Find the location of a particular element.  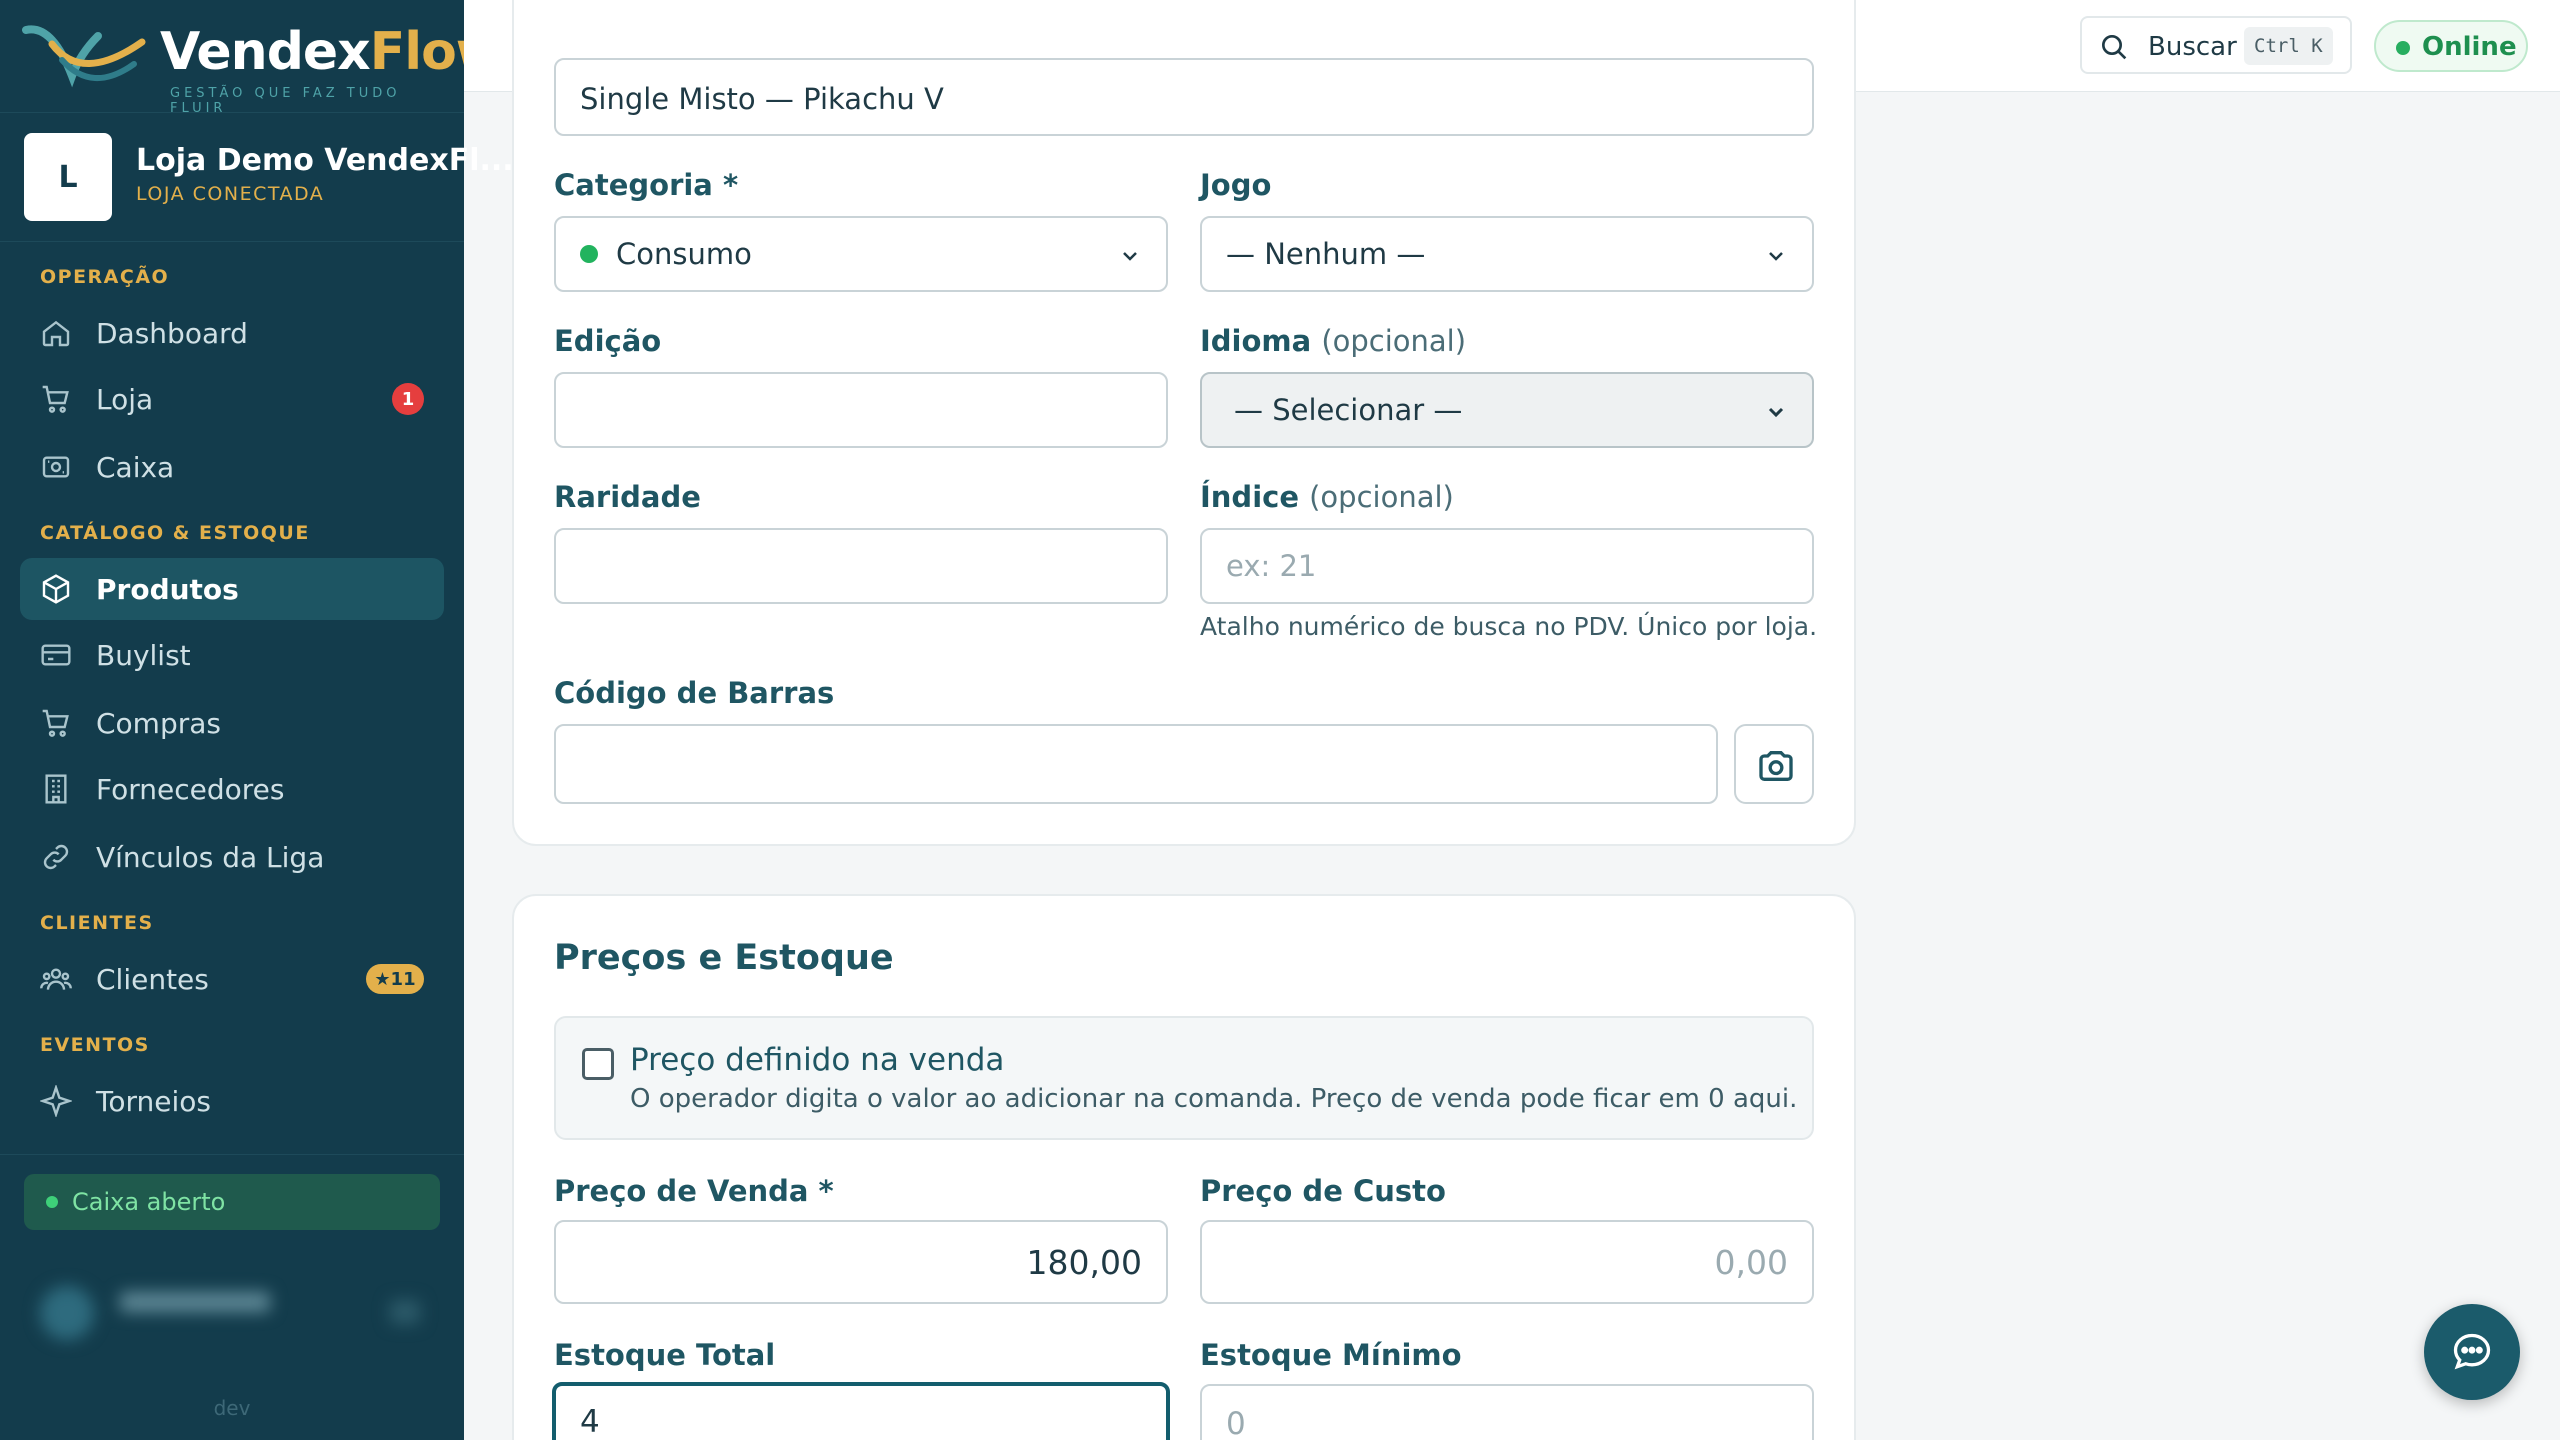

scan-barcode-button is located at coordinates (1774, 764).